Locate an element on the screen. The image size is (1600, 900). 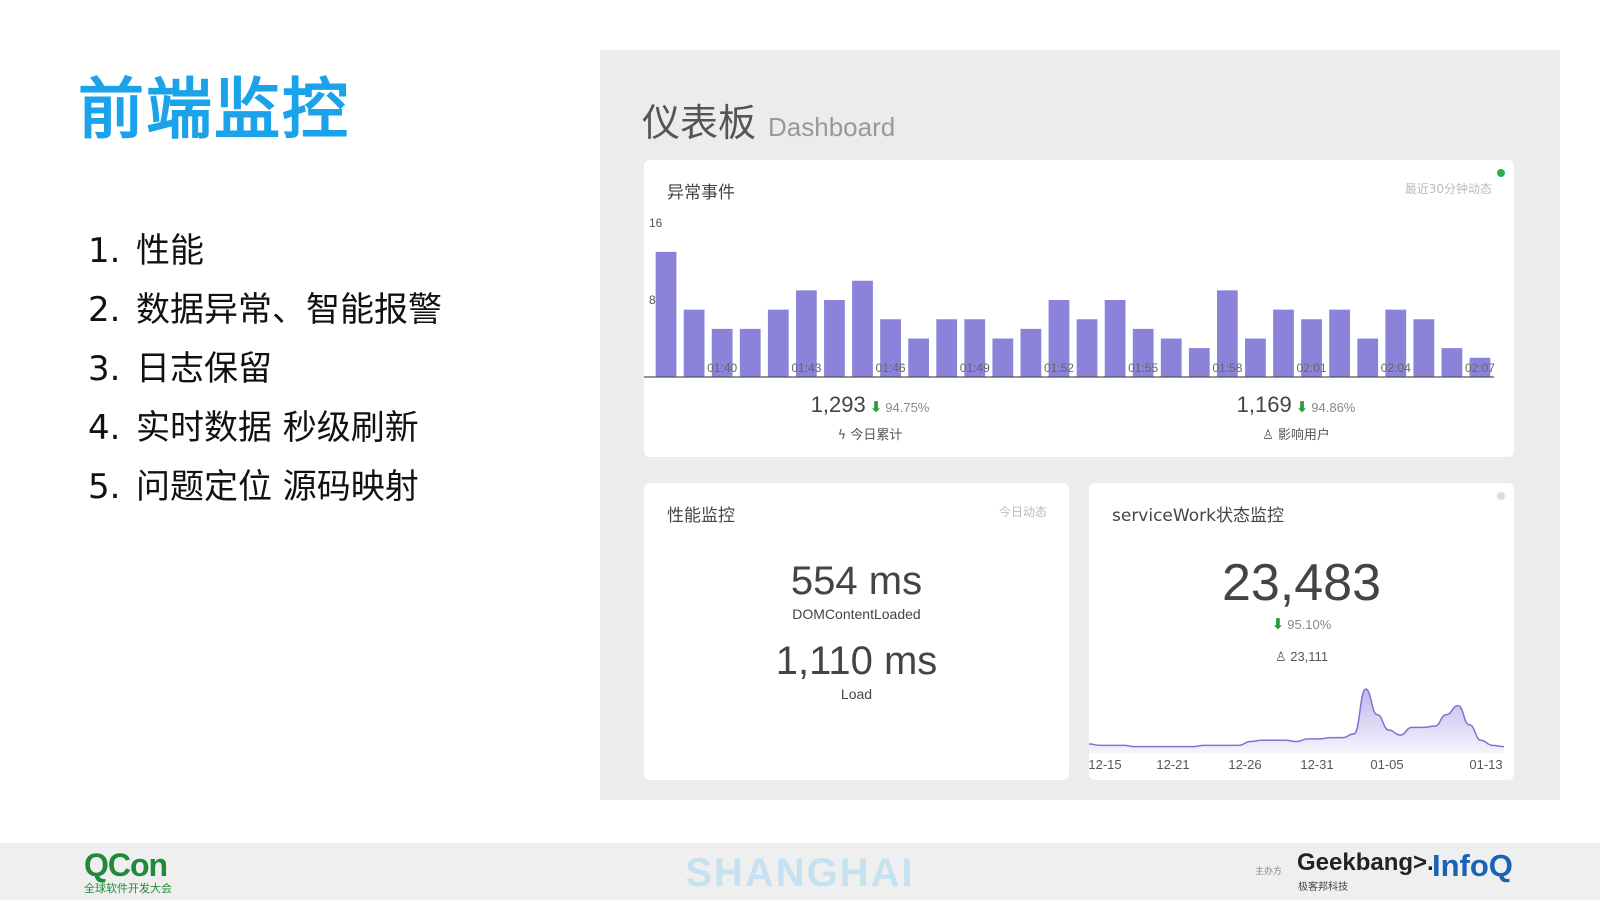
area-fill is located at coordinates (1296, 721).